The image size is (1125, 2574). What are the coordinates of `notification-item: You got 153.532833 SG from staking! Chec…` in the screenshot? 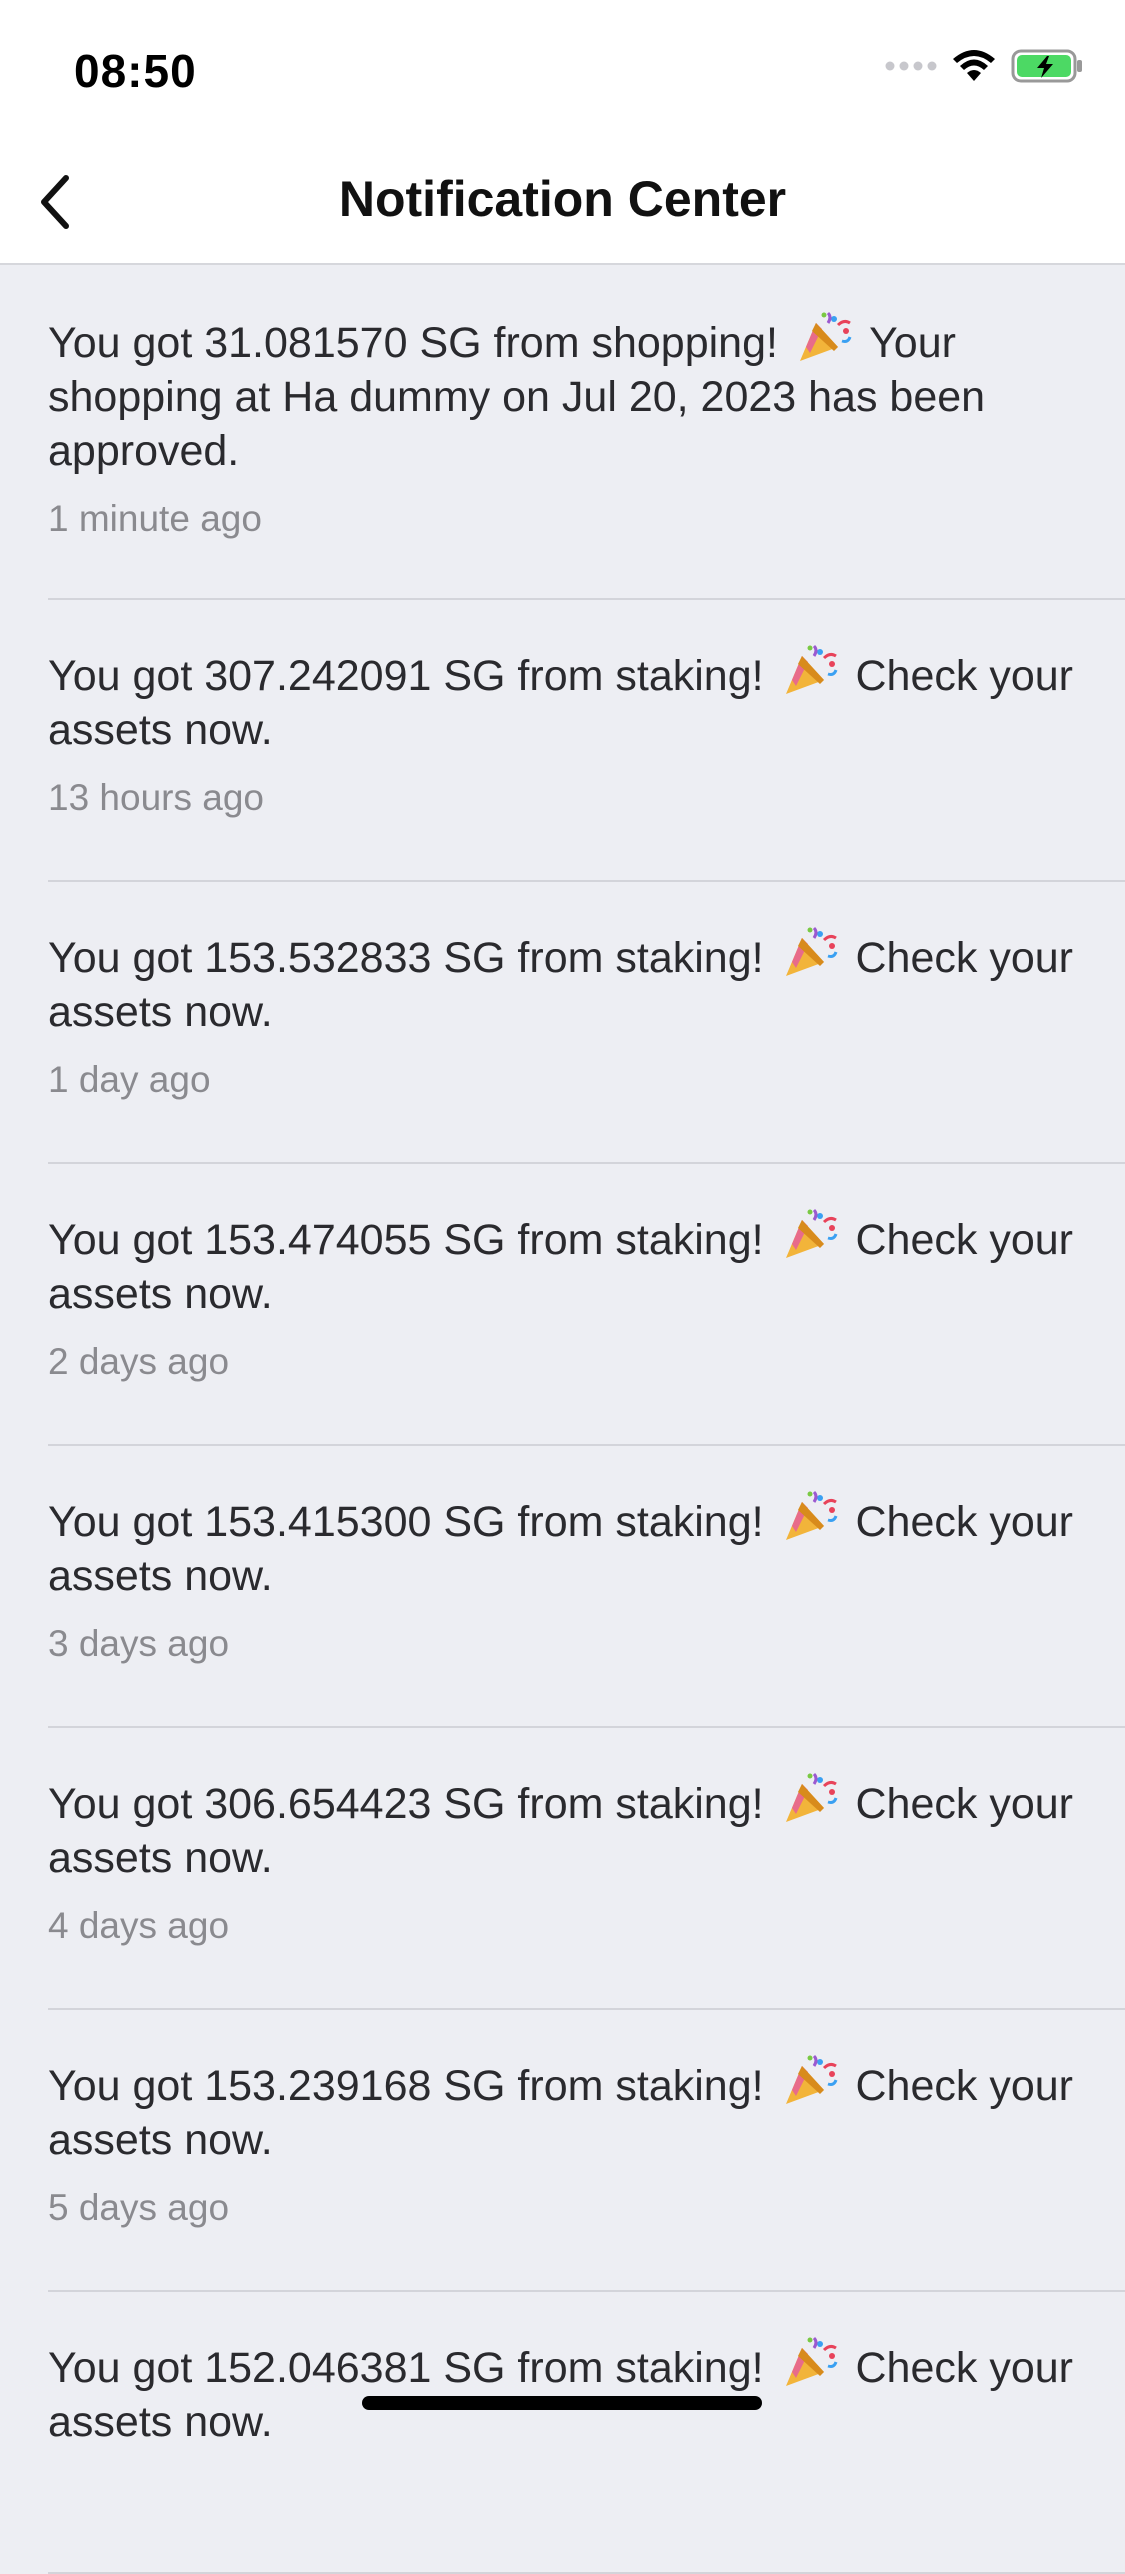 It's located at (562, 1023).